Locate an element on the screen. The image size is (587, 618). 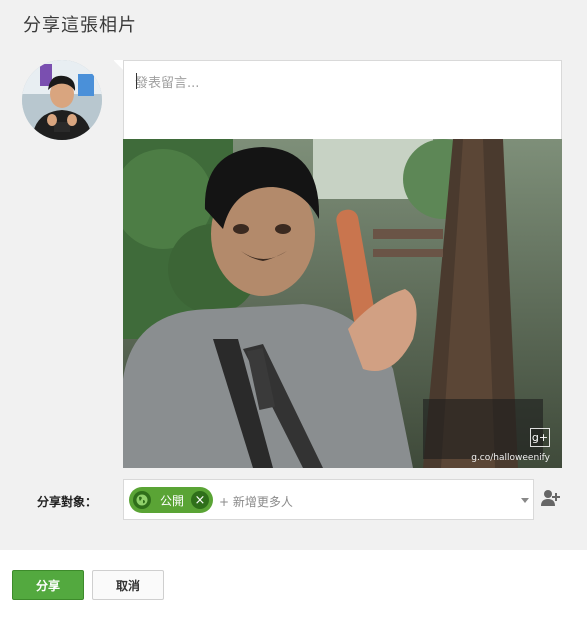
share-button: 分享 is located at coordinates (48, 585).